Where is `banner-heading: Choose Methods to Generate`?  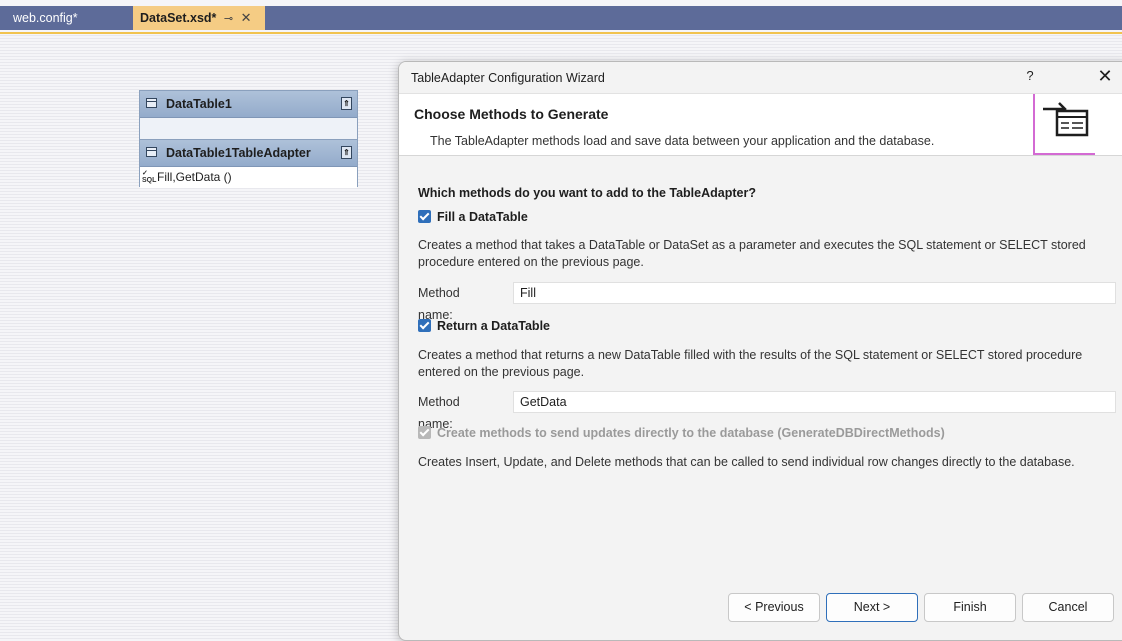
banner-heading: Choose Methods to Generate is located at coordinates (511, 114).